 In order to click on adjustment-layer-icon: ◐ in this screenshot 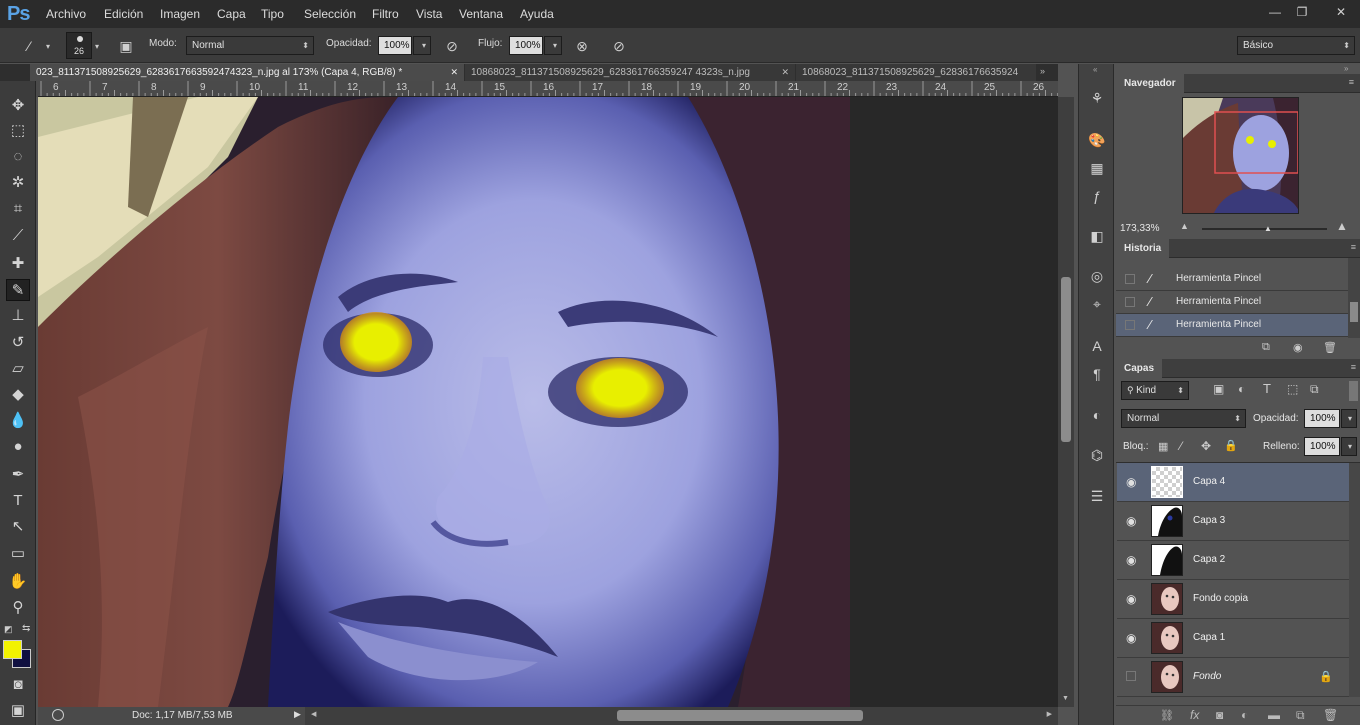, I will do `click(1244, 715)`.